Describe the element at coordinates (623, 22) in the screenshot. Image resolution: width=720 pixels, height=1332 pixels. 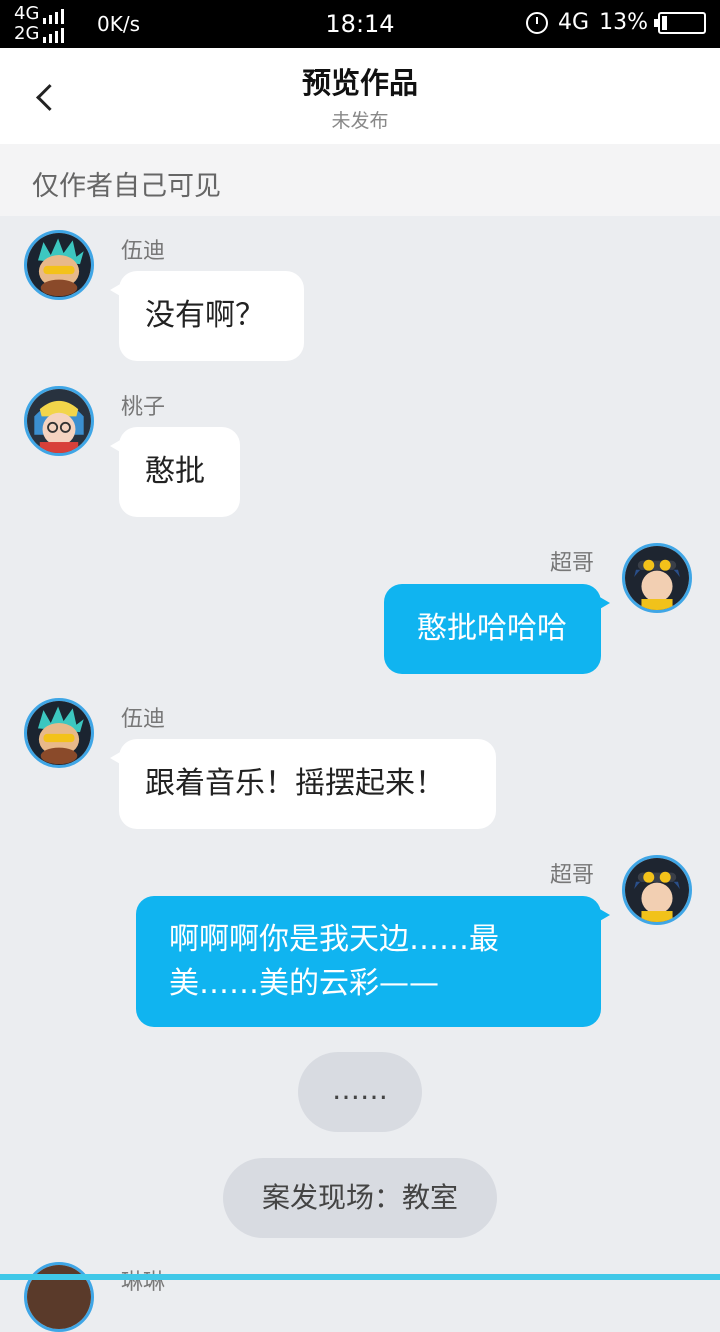
I see `battery-percent: 13%` at that location.